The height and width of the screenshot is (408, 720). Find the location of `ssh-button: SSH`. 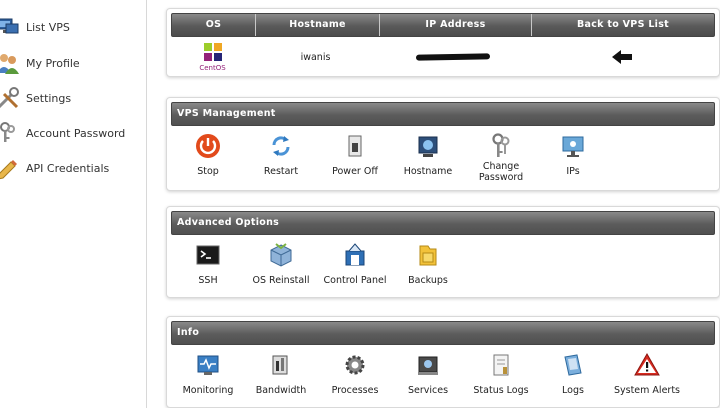

ssh-button: SSH is located at coordinates (208, 263).